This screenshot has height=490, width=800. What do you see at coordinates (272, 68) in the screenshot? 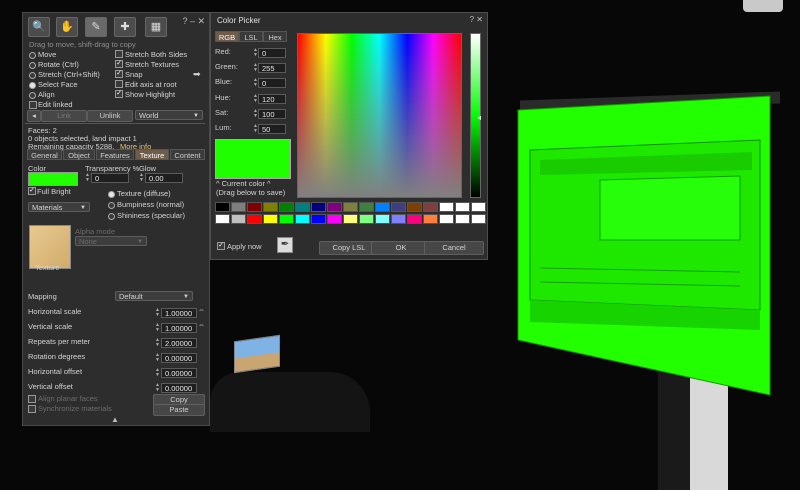
I see `green-field: 255` at bounding box center [272, 68].